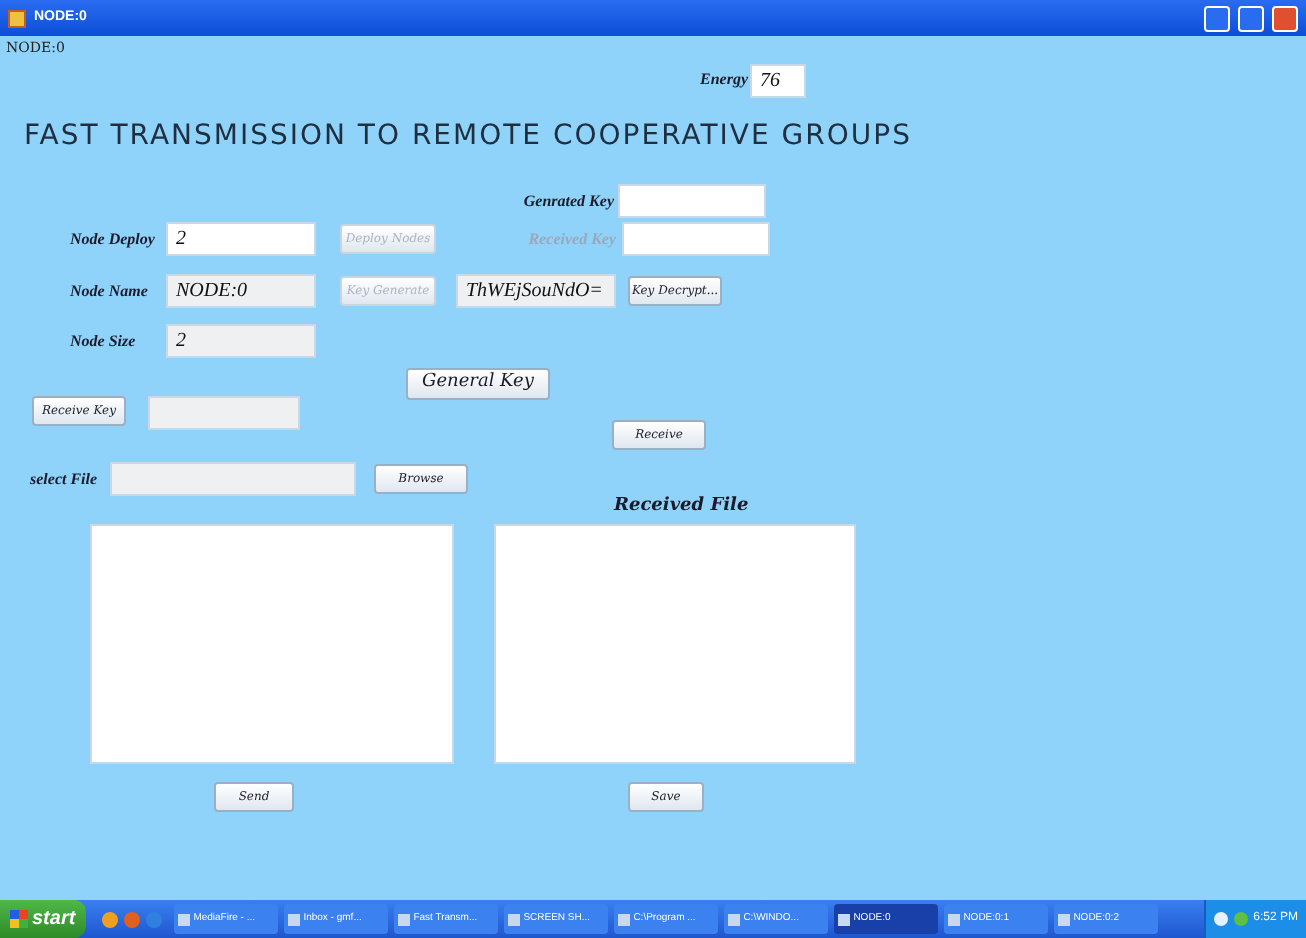 The width and height of the screenshot is (1306, 938). What do you see at coordinates (681, 507) in the screenshot?
I see `received-file-label: Received File` at bounding box center [681, 507].